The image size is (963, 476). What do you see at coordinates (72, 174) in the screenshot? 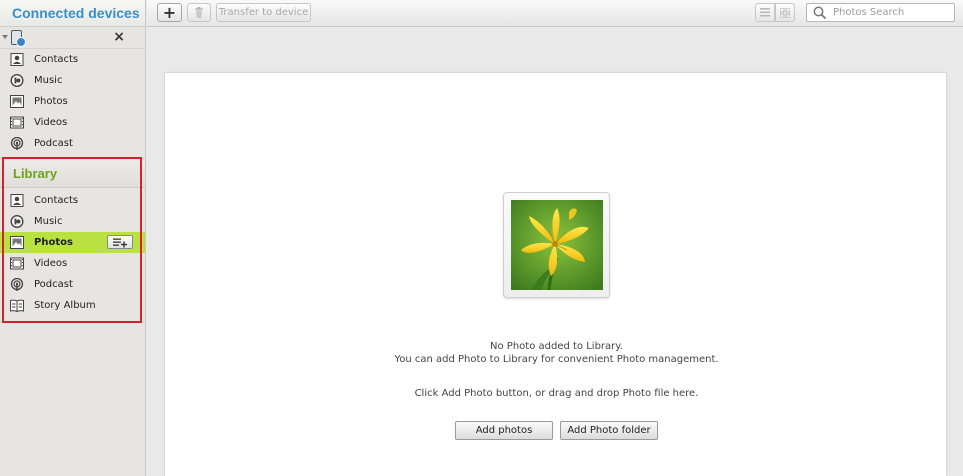
I see `library-title: Library` at bounding box center [72, 174].